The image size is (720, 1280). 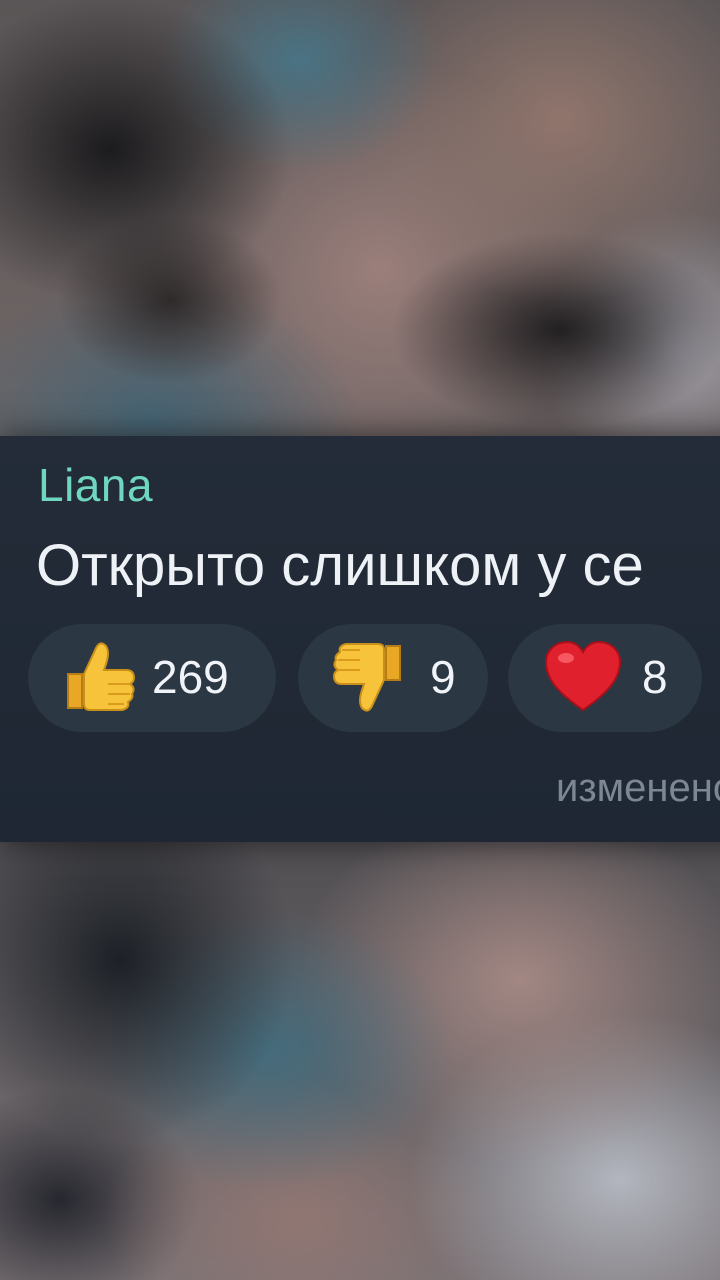 I want to click on message-text: Открыто слишком у се, so click(x=340, y=565).